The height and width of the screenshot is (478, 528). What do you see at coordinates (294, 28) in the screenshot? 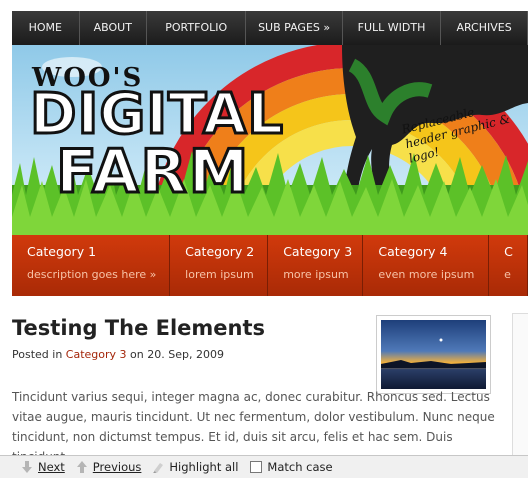
I see `nav-item-sub-pages: SUB PAGES »` at bounding box center [294, 28].